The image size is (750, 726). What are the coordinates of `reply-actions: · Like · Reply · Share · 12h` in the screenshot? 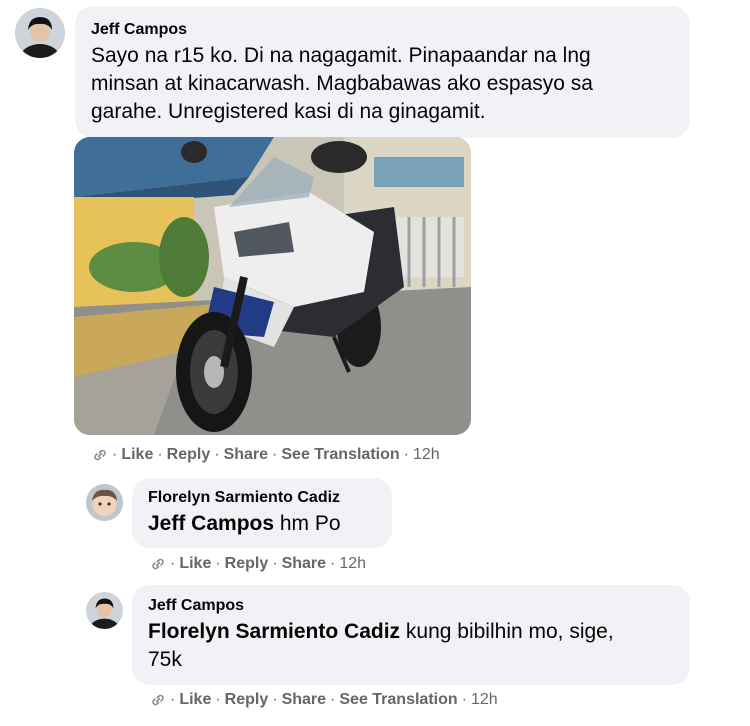 It's located at (258, 564).